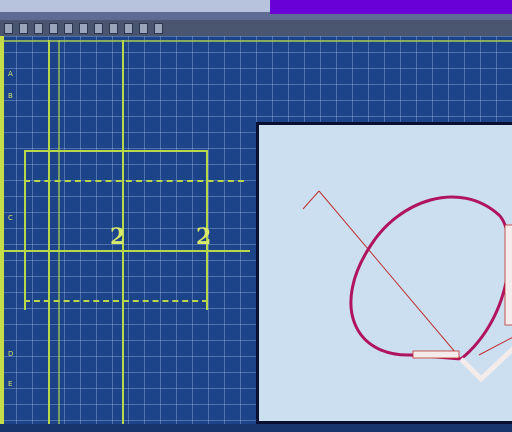  I want to click on left-ruler, so click(2, 234).